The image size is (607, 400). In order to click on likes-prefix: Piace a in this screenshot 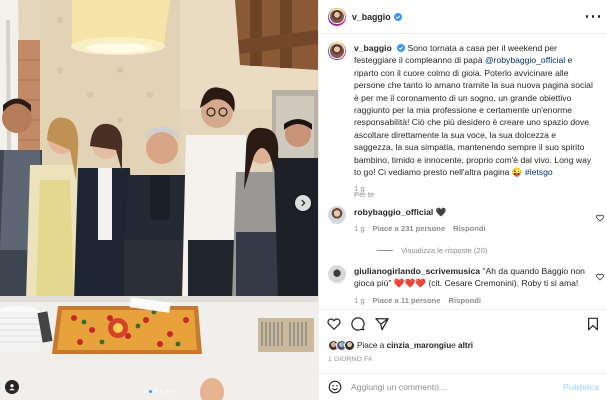, I will do `click(371, 345)`.